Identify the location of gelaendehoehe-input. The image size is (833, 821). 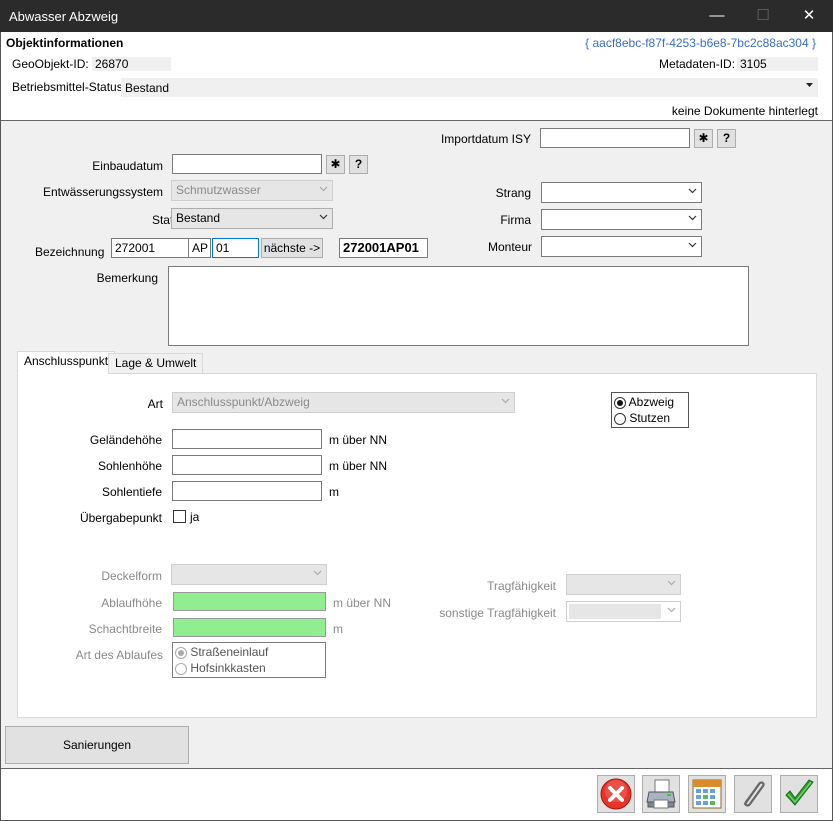
(247, 439).